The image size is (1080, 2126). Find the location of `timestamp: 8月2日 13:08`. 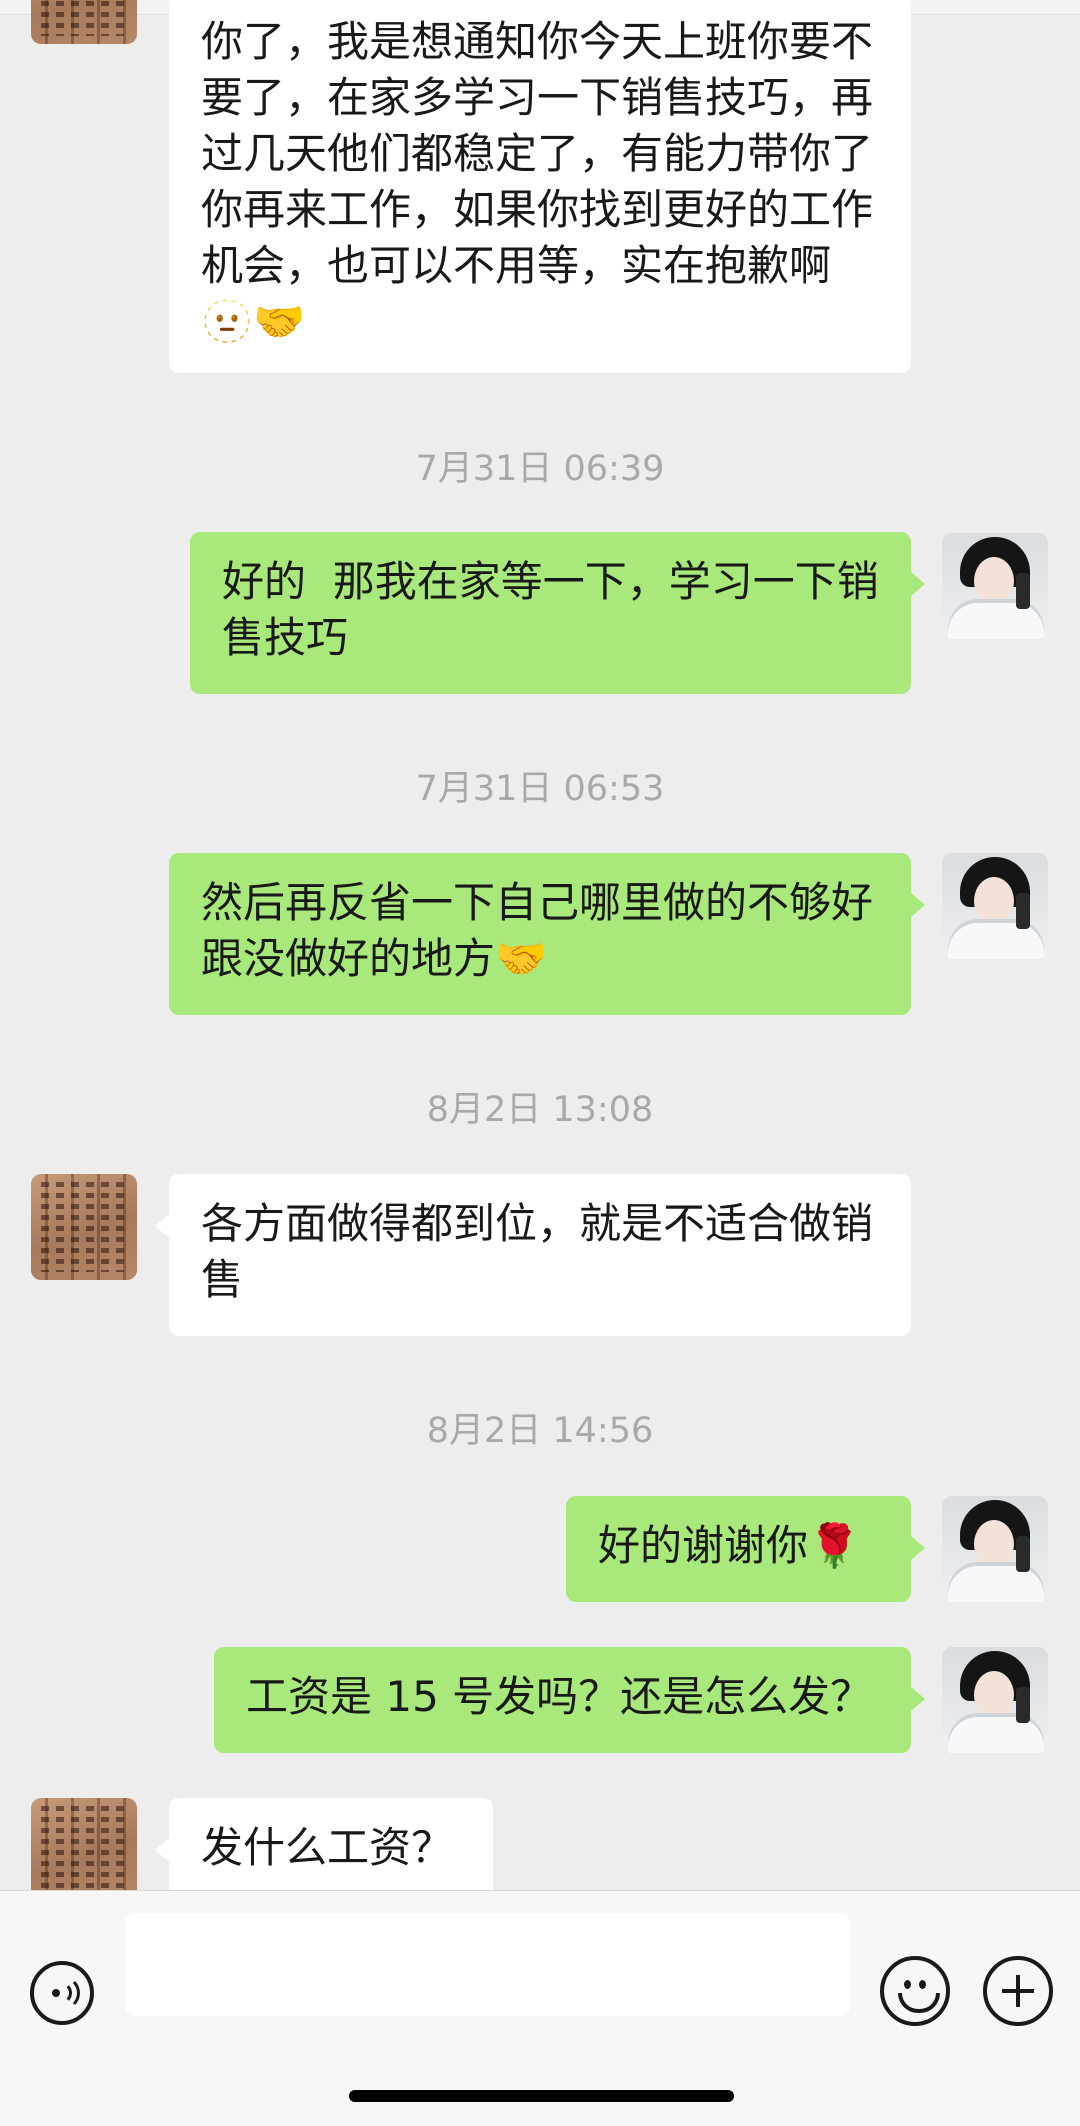

timestamp: 8月2日 13:08 is located at coordinates (540, 1110).